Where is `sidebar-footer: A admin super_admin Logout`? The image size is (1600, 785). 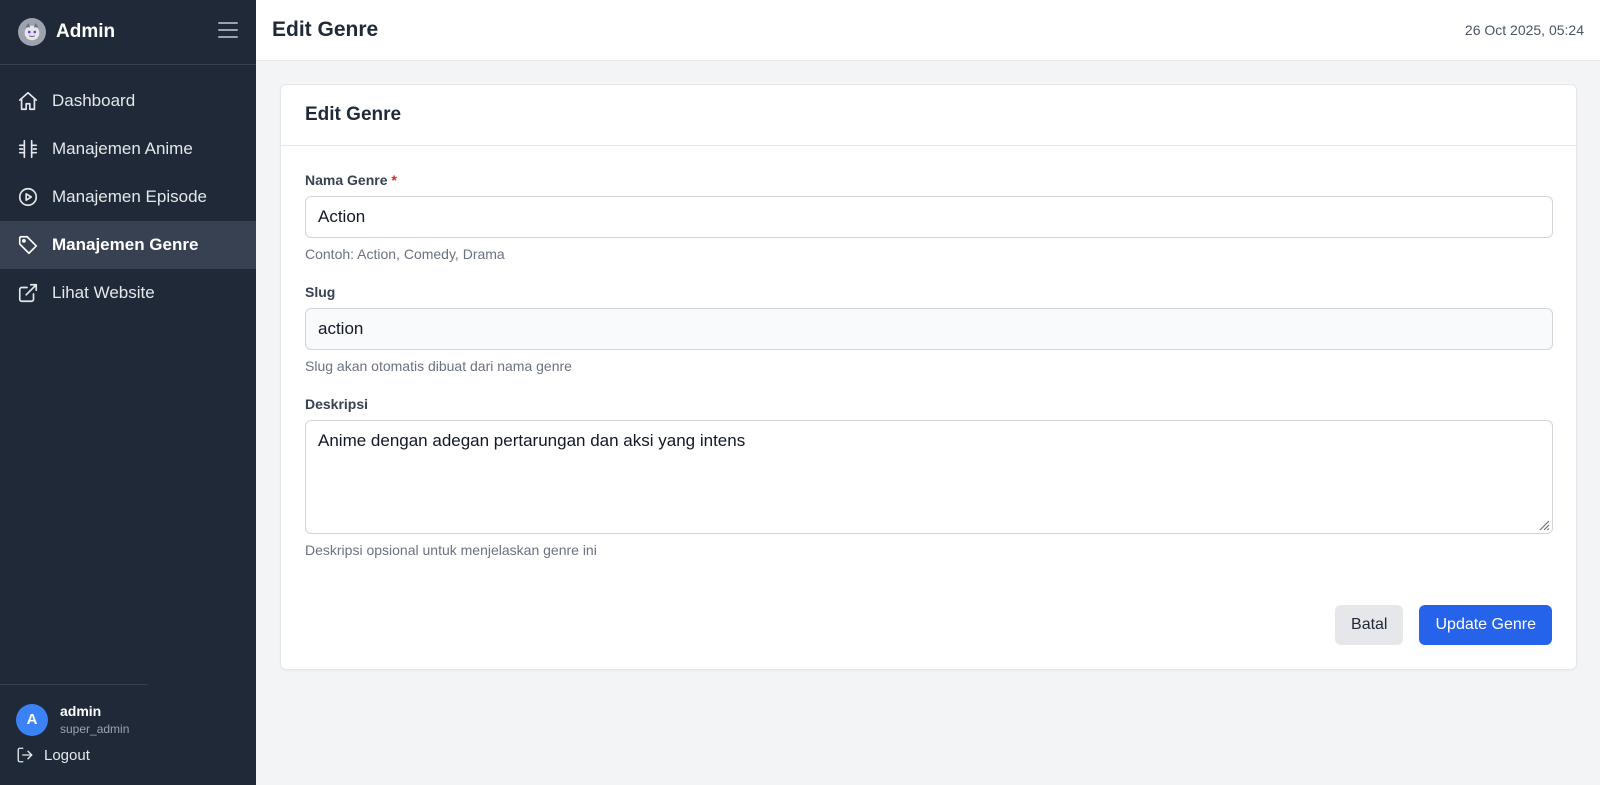 sidebar-footer: A admin super_admin Logout is located at coordinates (128, 734).